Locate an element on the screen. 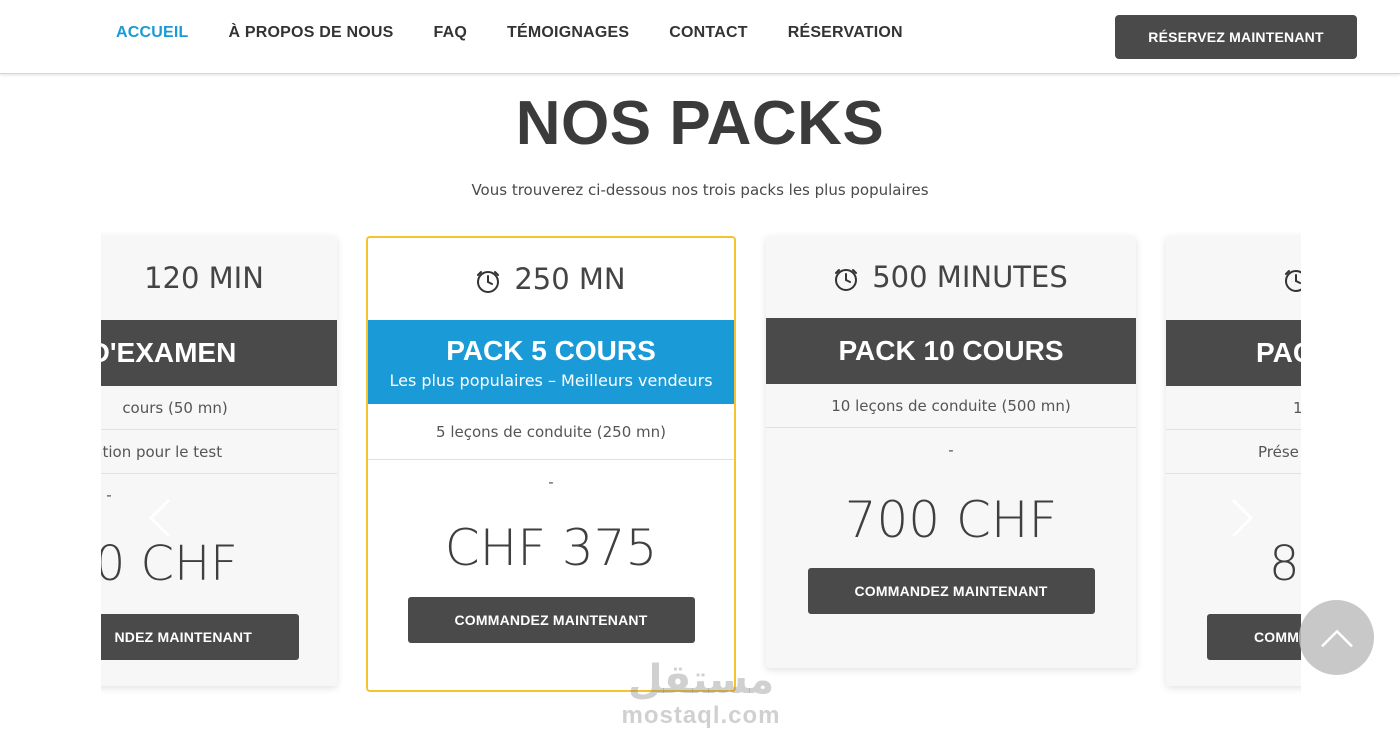  pack-duration-text: 120 MIN is located at coordinates (204, 278).